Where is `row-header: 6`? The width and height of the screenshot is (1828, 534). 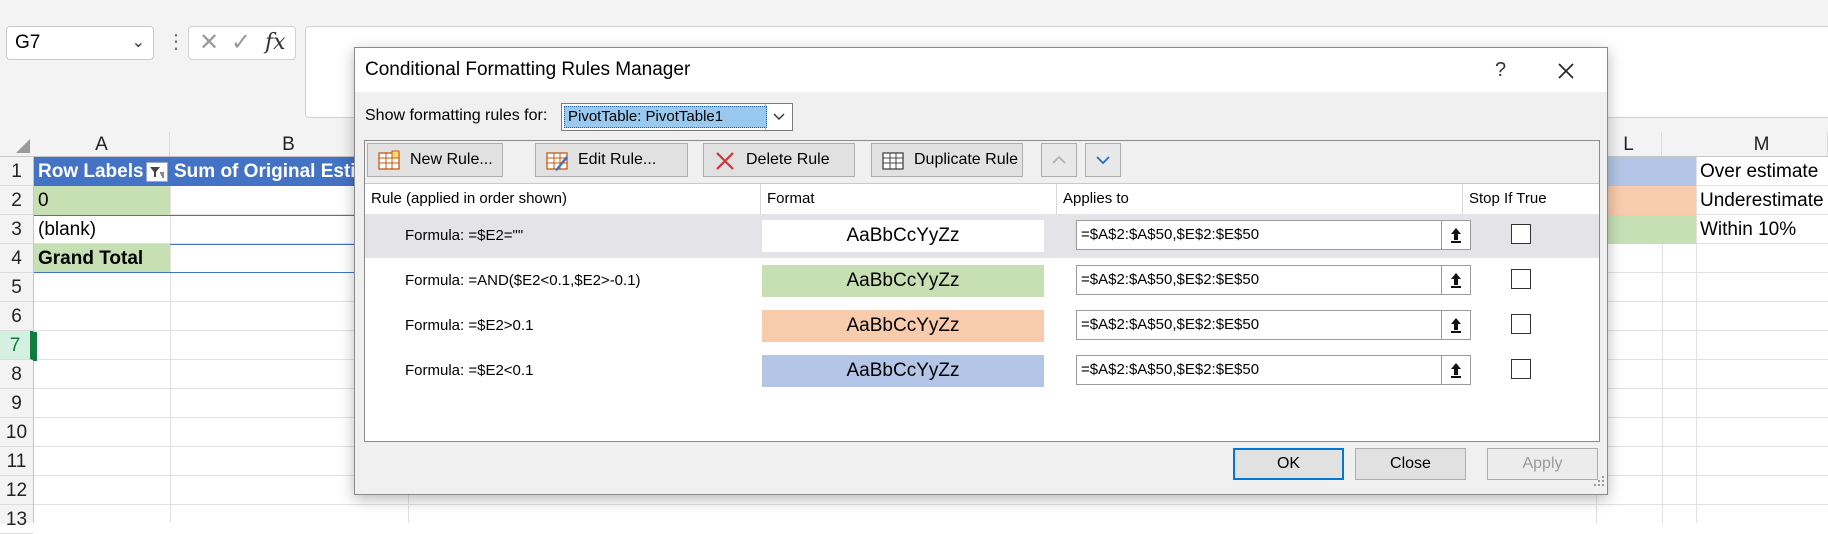
row-header: 6 is located at coordinates (16, 316).